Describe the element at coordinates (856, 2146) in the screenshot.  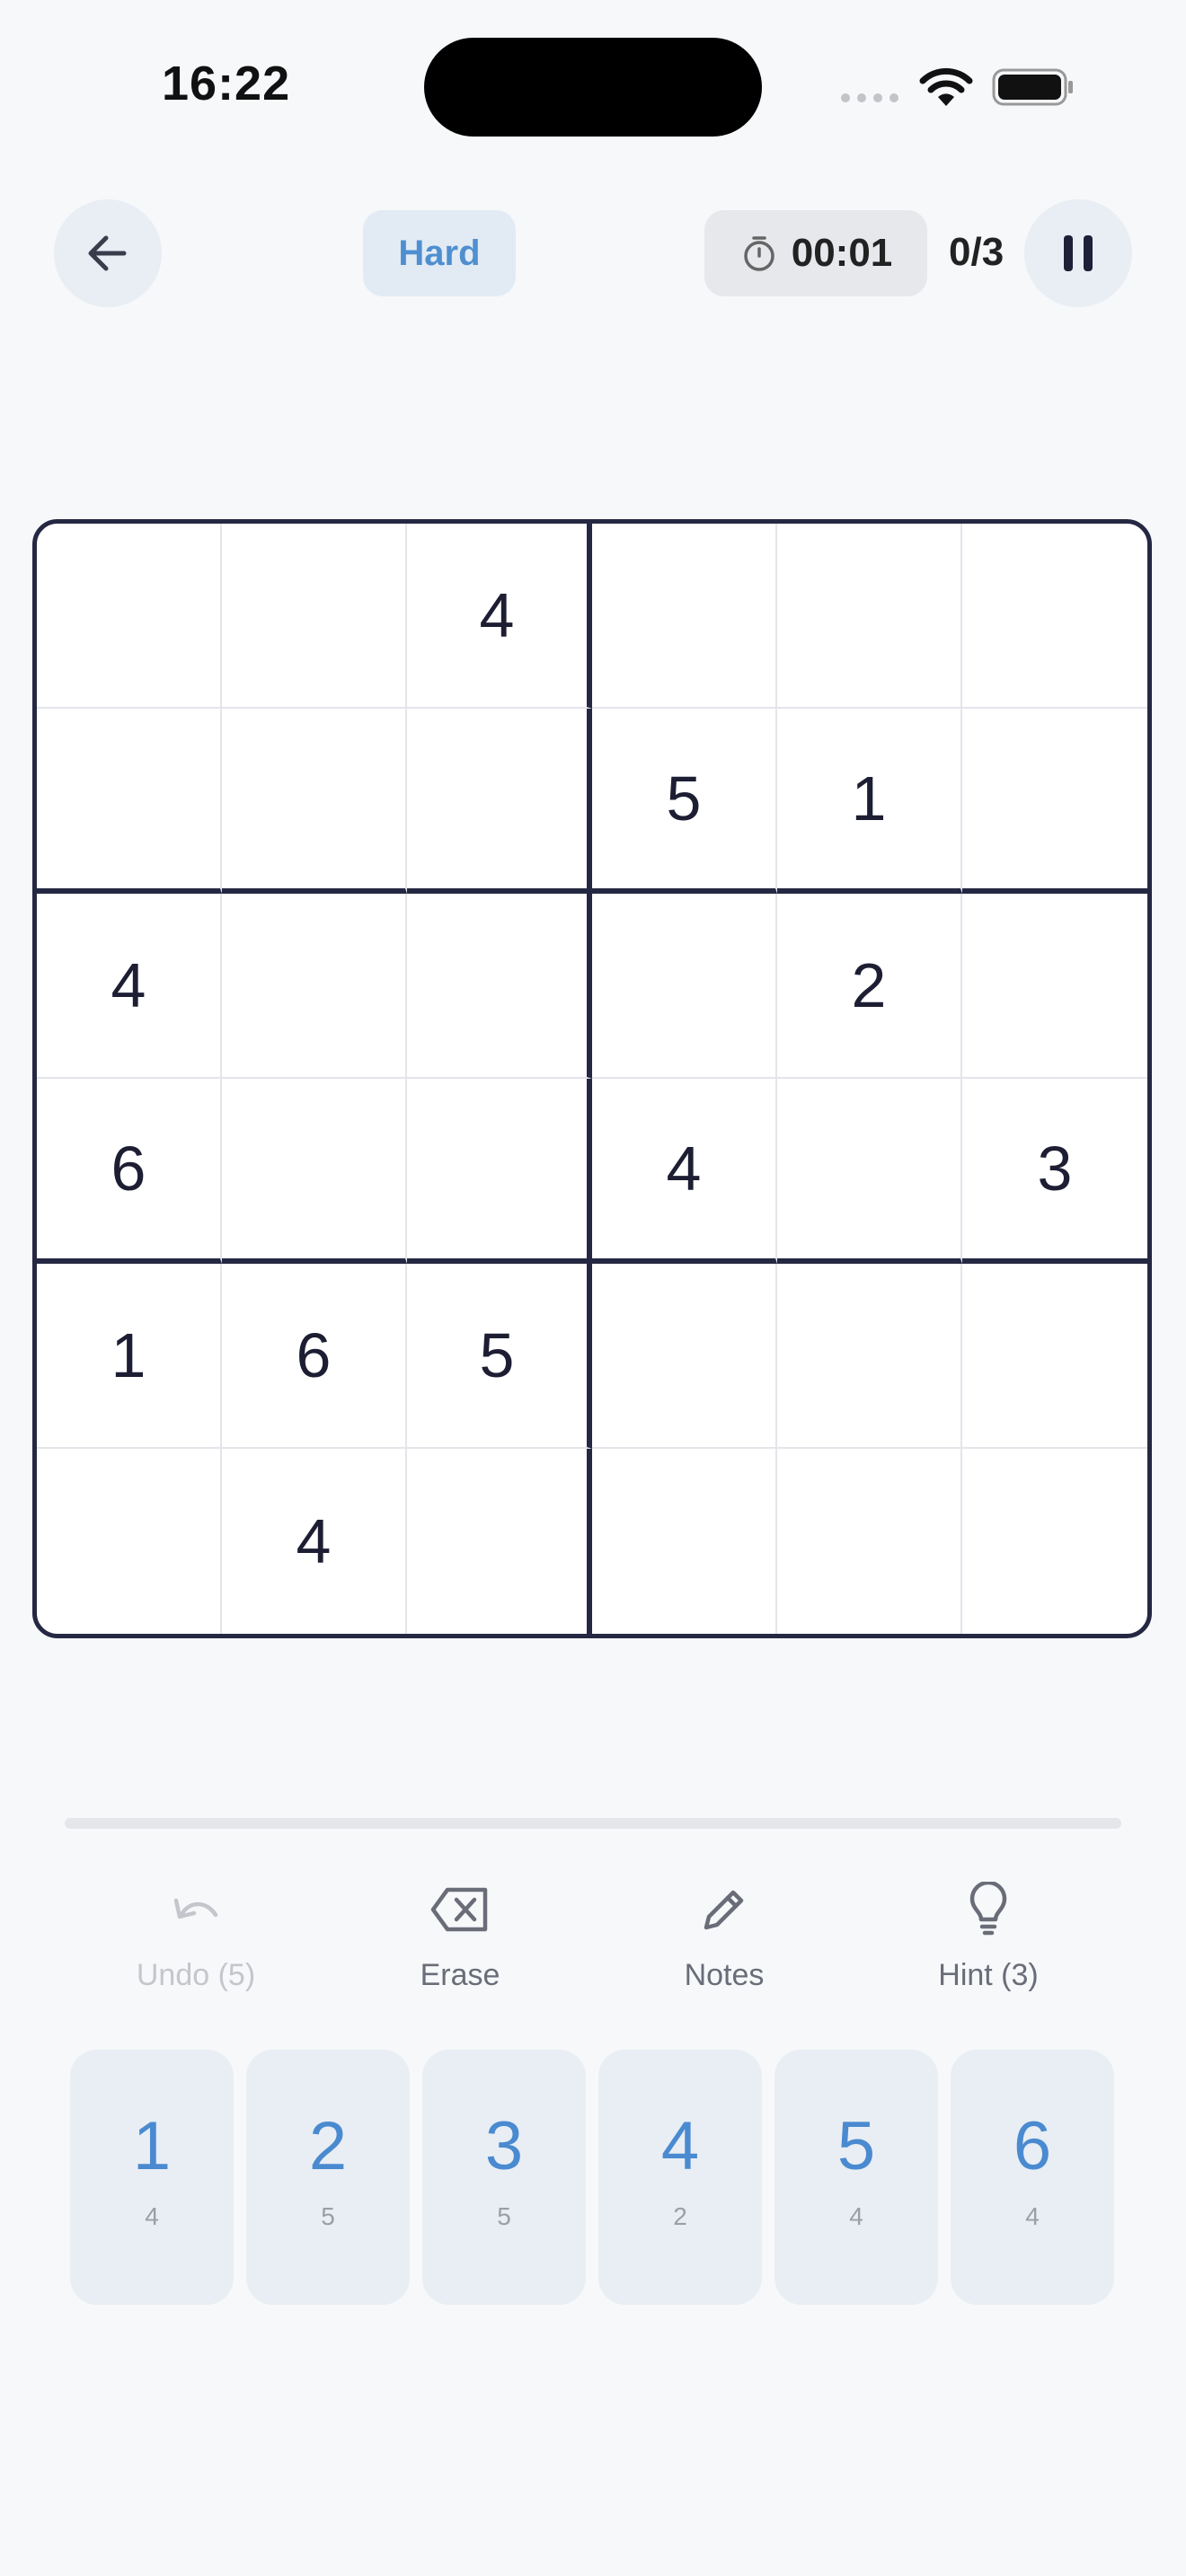
I see `number-key-digit: 5` at that location.